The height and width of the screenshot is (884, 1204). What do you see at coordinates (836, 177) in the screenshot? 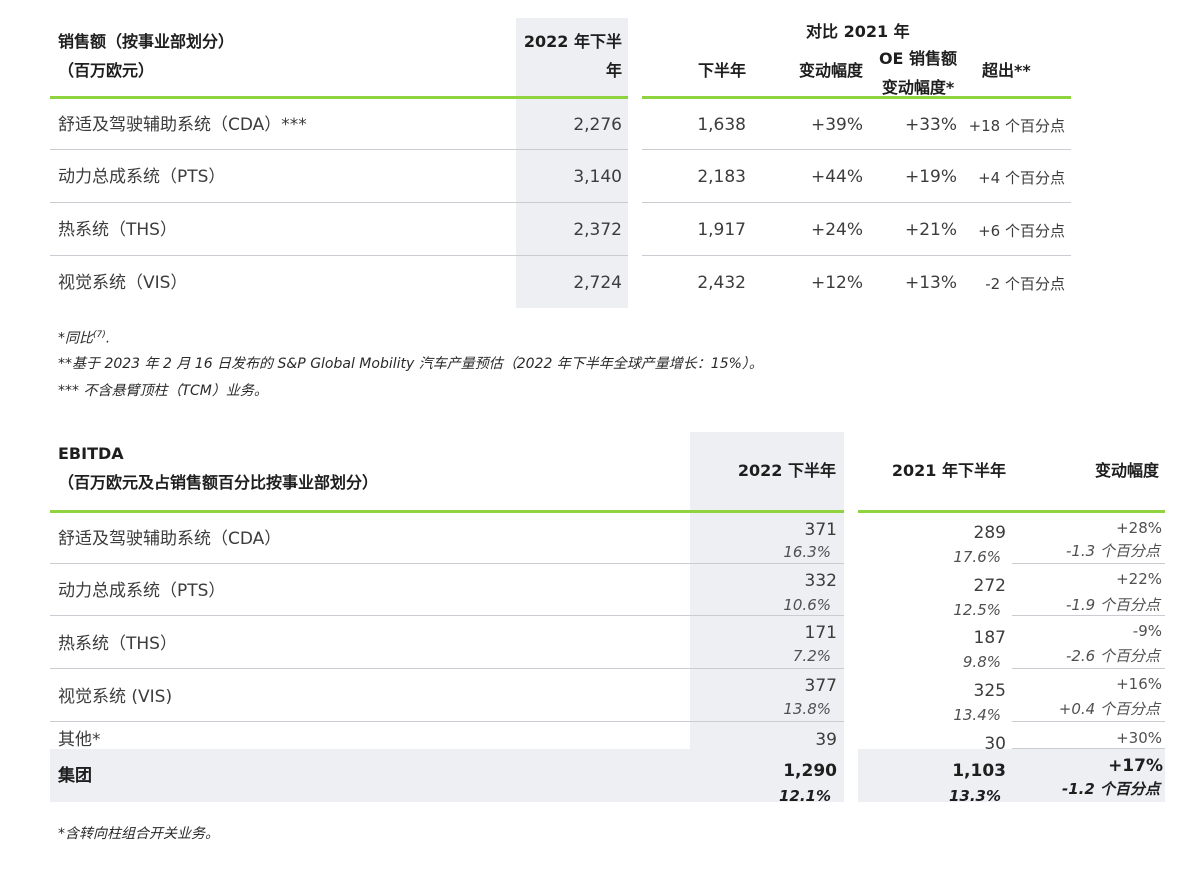
I see `sales-change: +44%` at bounding box center [836, 177].